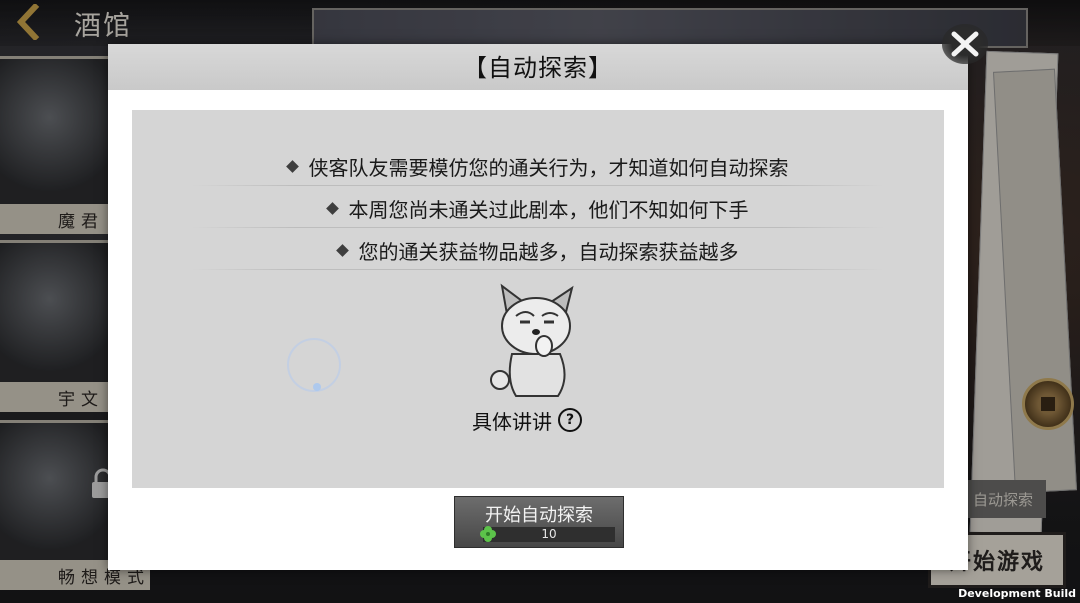  What do you see at coordinates (548, 167) in the screenshot?
I see `tip-text: 侠客队友需要模仿您的通关行为，才知道如何自动探索` at bounding box center [548, 167].